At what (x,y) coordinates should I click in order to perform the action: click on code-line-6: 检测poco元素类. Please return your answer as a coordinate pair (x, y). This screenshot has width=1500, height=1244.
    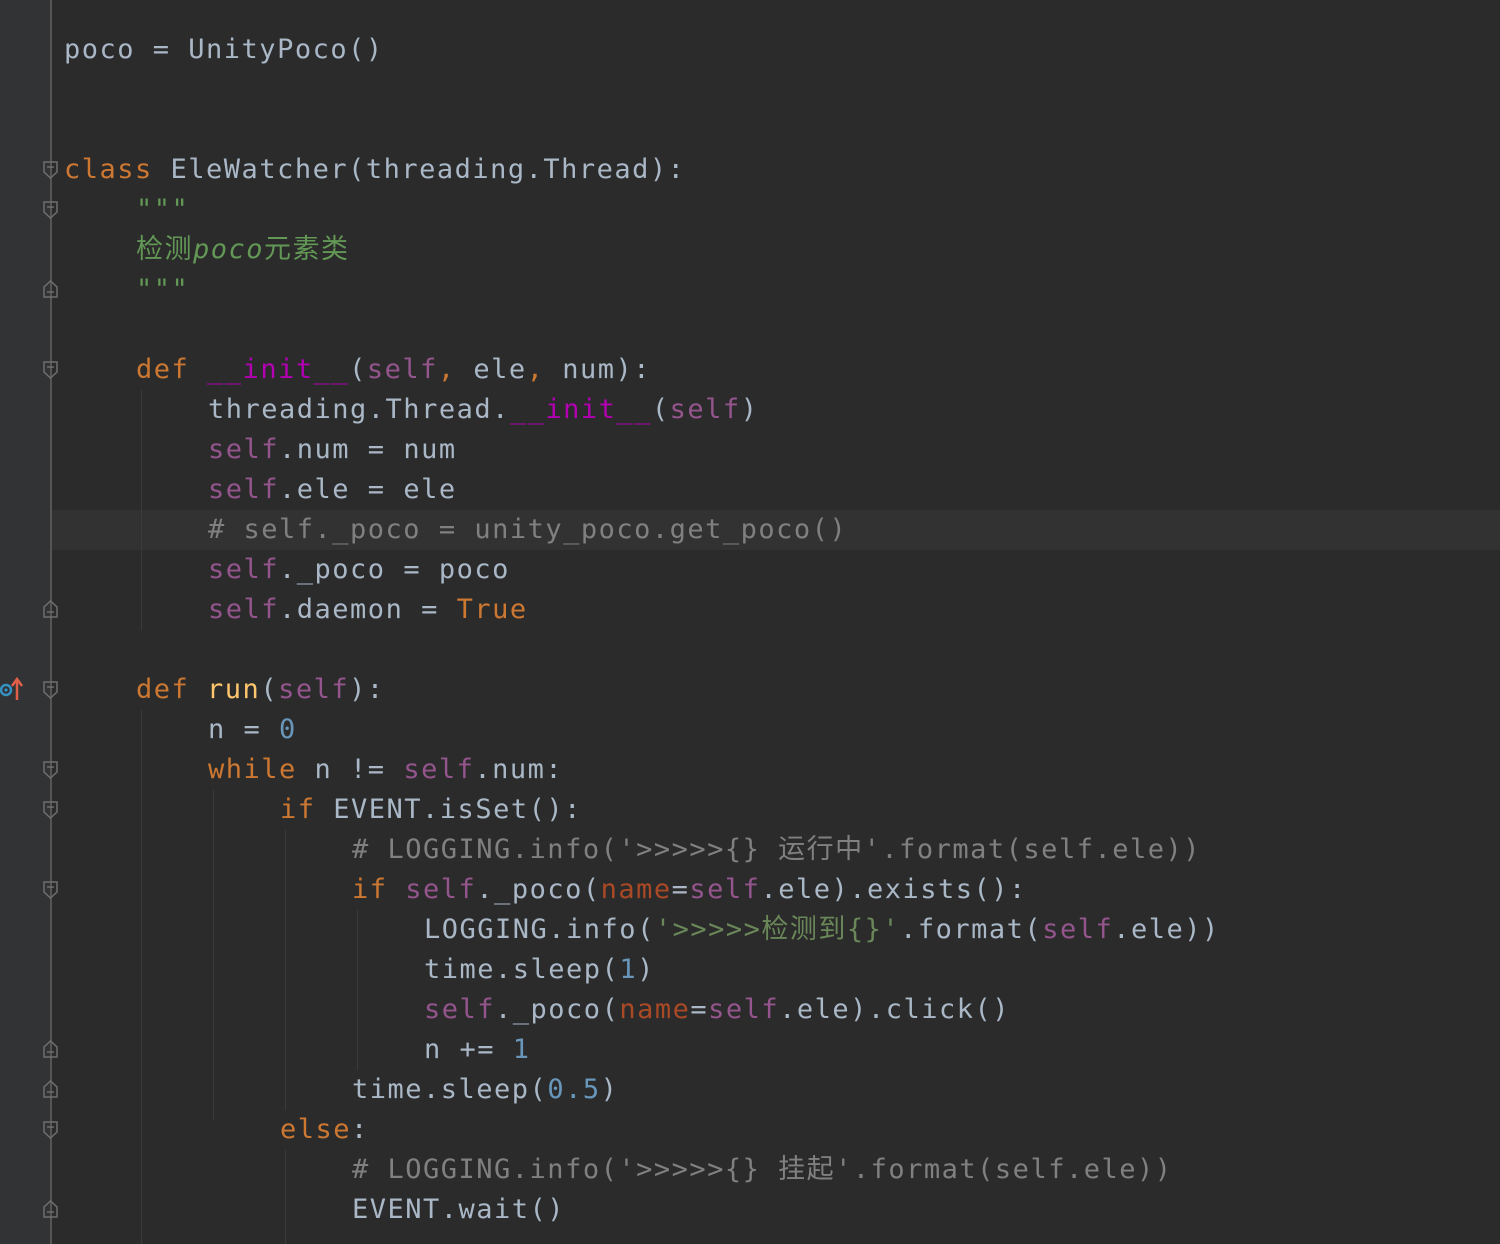
    Looking at the image, I should click on (243, 250).